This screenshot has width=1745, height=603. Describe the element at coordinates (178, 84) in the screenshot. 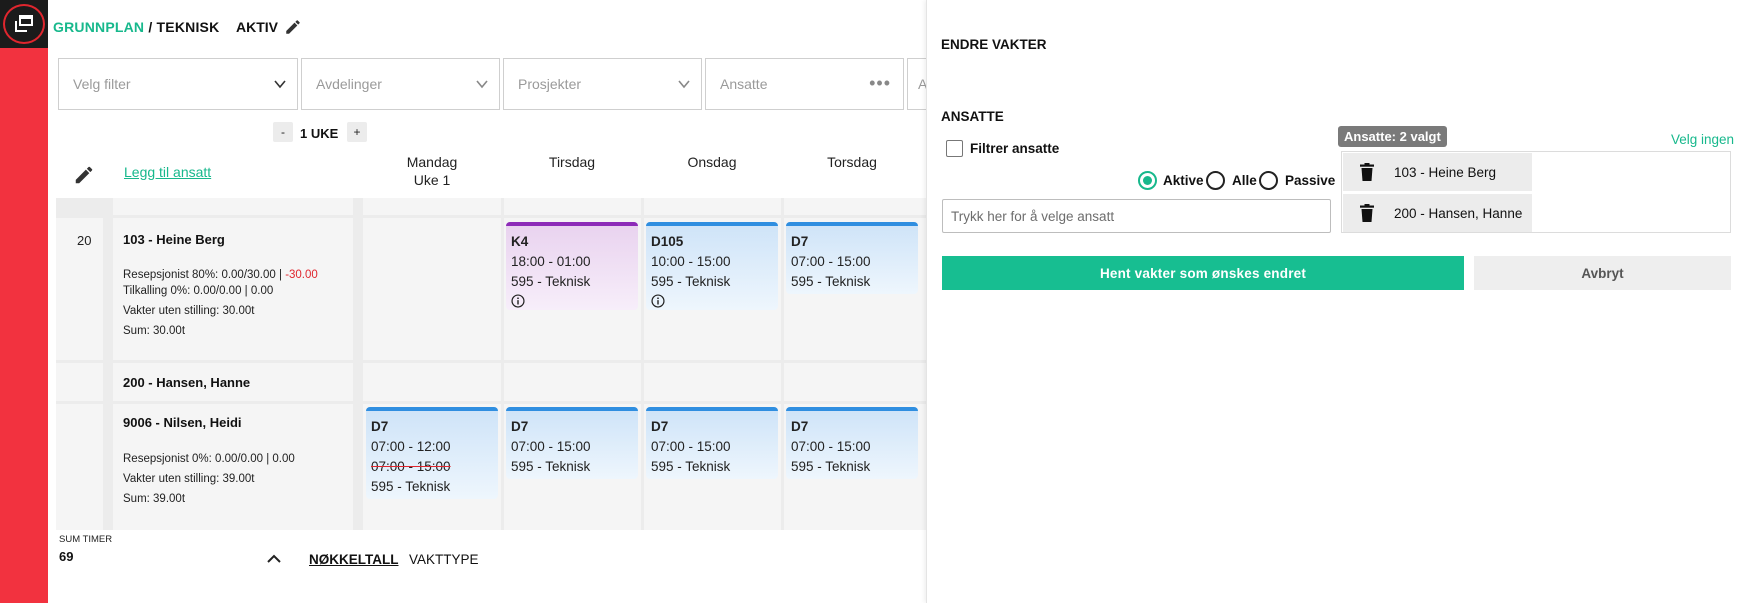

I see `filter-select: Velg filter` at that location.